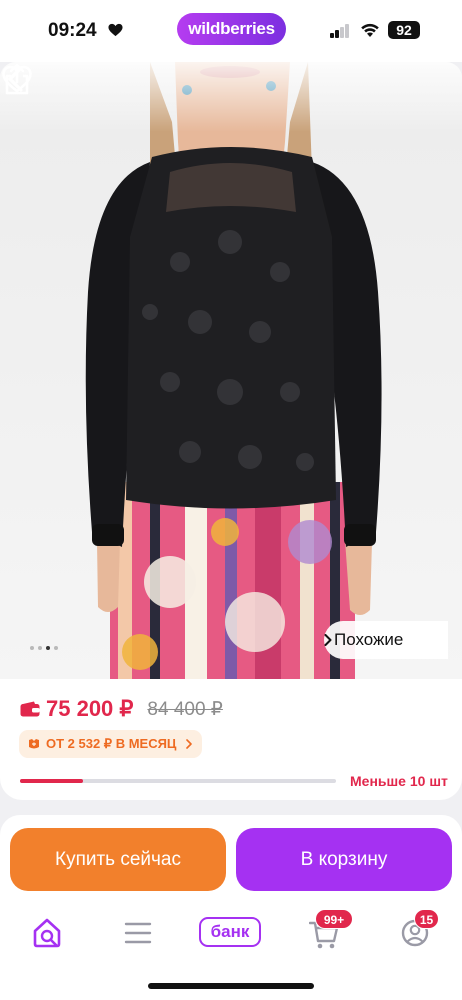 This screenshot has width=462, height=1000. I want to click on price-row: 75 200 ₽ 84 400 ₽, so click(121, 708).